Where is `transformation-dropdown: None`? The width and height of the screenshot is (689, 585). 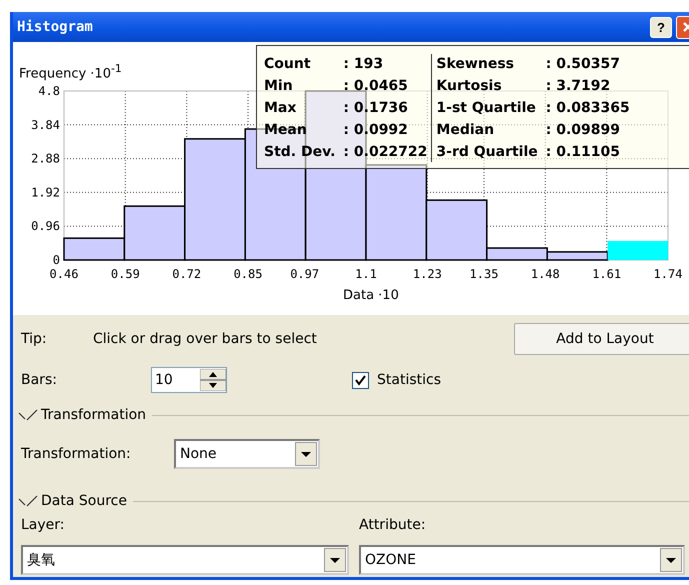 transformation-dropdown: None is located at coordinates (247, 454).